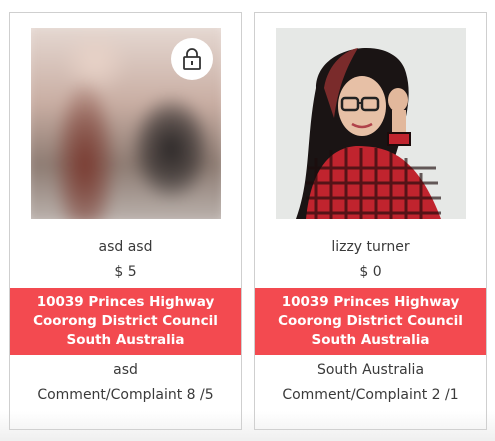 This screenshot has height=441, width=495. What do you see at coordinates (370, 272) in the screenshot?
I see `profile-price: $ 0` at bounding box center [370, 272].